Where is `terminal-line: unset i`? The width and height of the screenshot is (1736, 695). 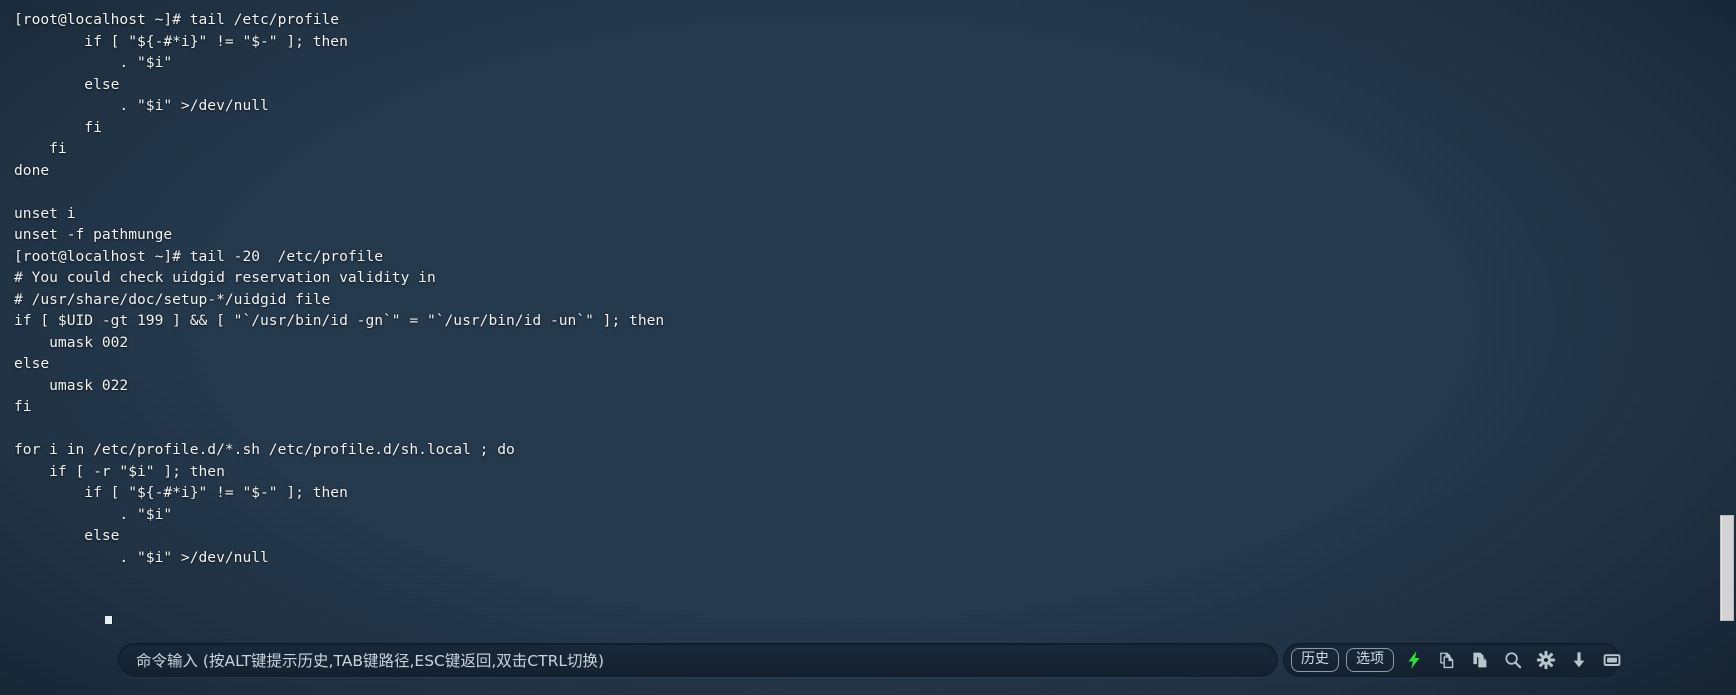 terminal-line: unset i is located at coordinates (45, 213).